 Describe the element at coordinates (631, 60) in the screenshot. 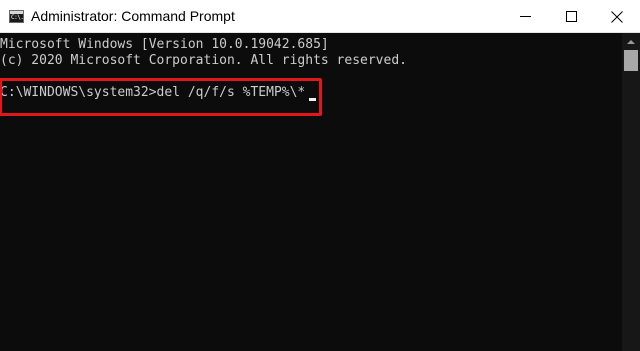

I see `scroll-thumb` at that location.